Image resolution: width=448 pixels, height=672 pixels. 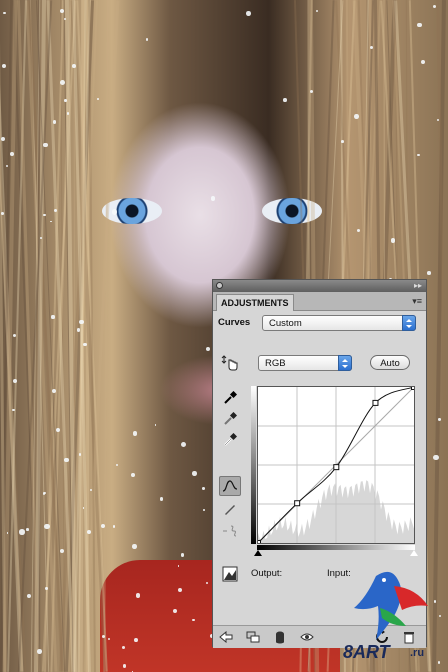 What do you see at coordinates (253, 637) in the screenshot?
I see `expand-view-icon` at bounding box center [253, 637].